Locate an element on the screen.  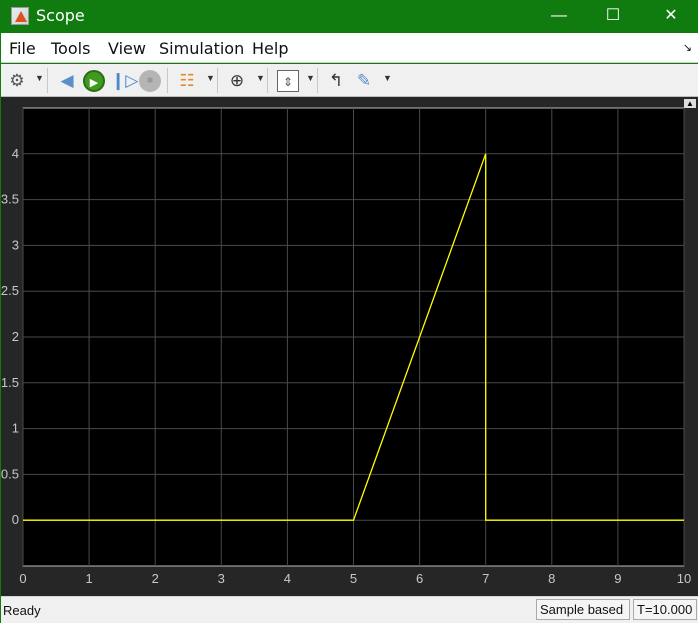
y-tick-label: 3.5 is located at coordinates (10, 199).